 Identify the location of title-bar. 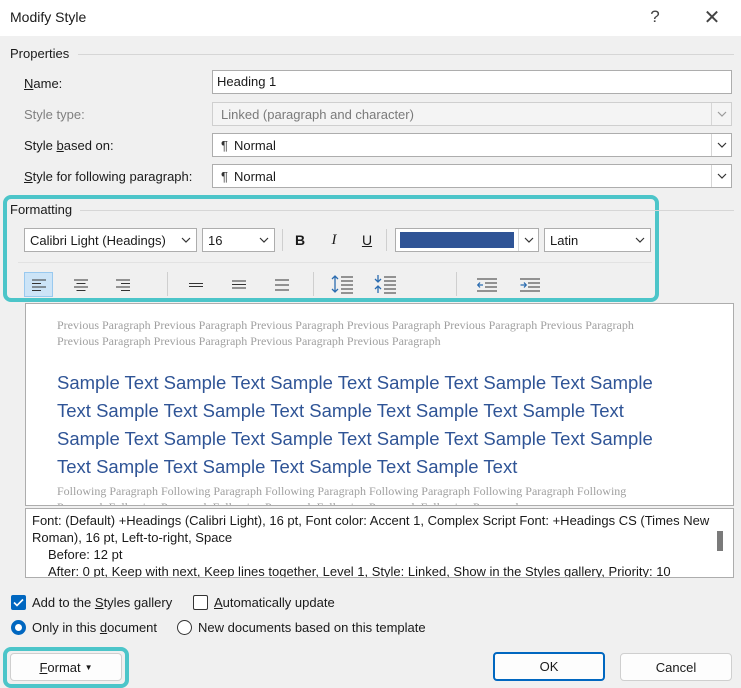
(370, 18).